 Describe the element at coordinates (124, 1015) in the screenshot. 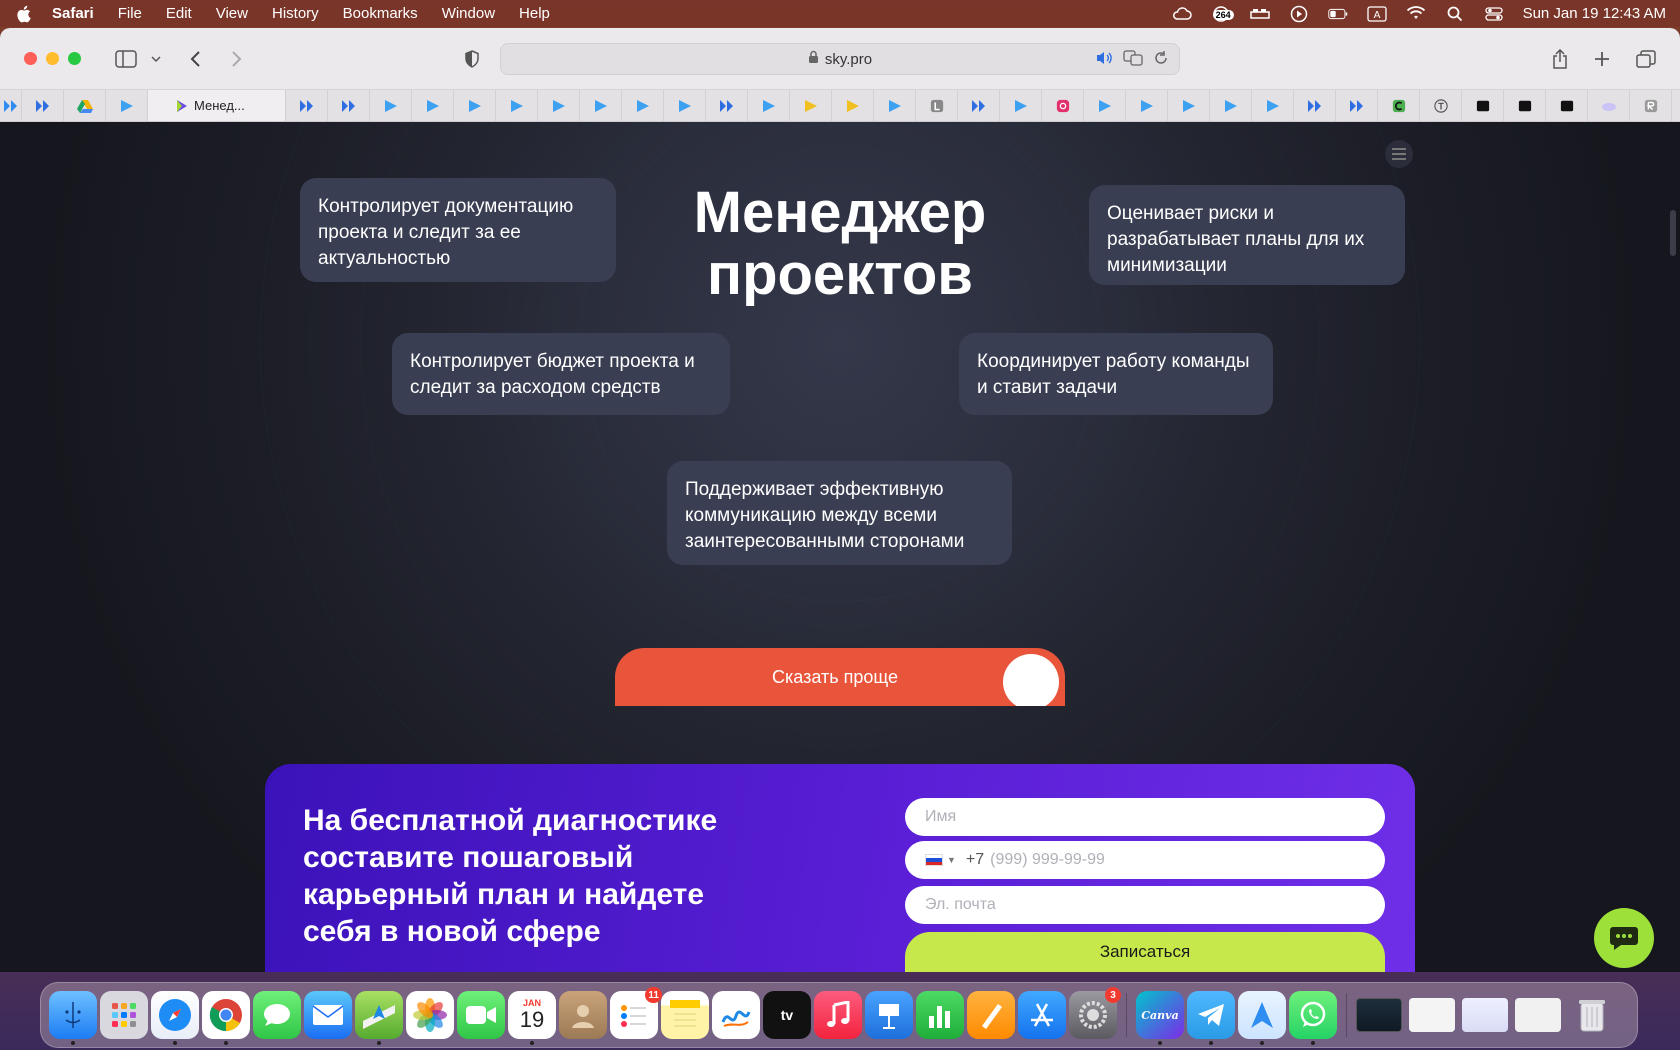

I see `launchpad-icon` at that location.